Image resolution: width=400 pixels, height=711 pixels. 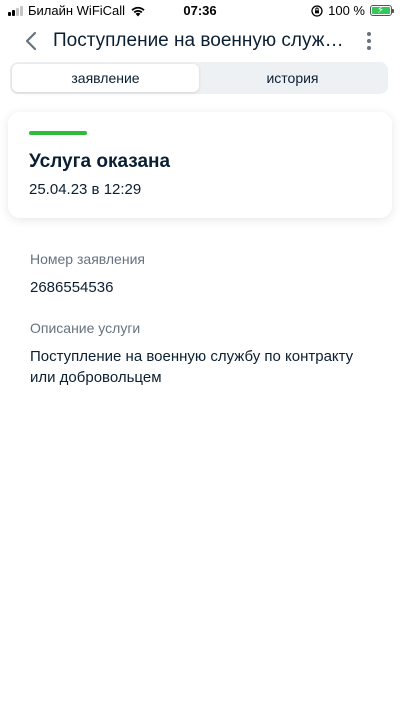 I want to click on segmented-tabs: заявление история, so click(x=199, y=78).